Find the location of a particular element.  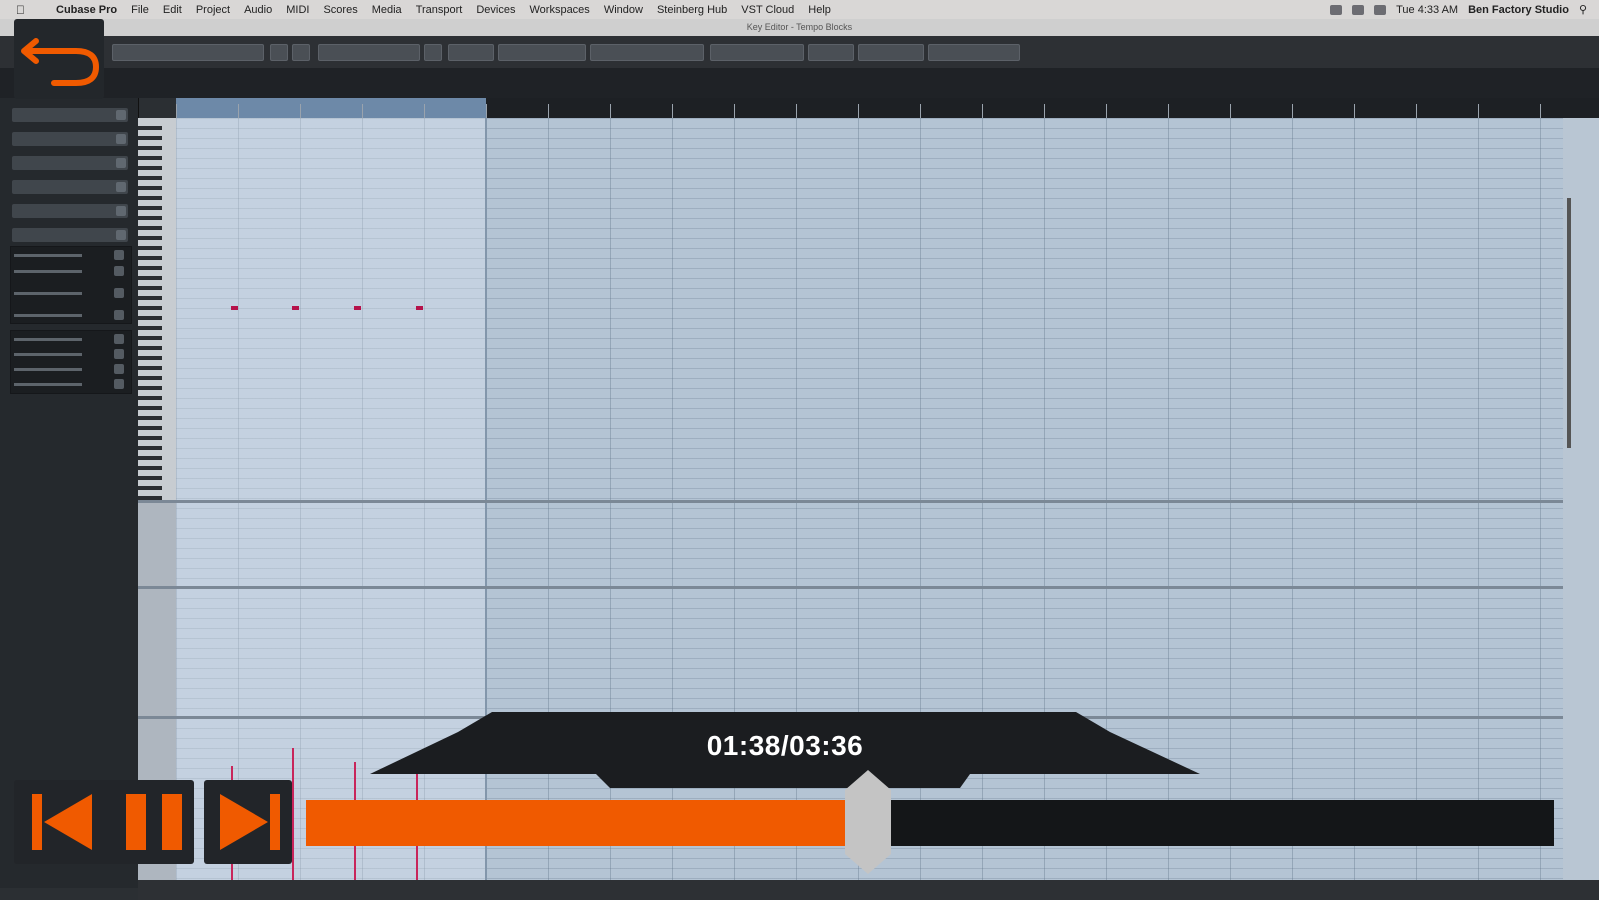

menu-window: Window is located at coordinates (623, 10).